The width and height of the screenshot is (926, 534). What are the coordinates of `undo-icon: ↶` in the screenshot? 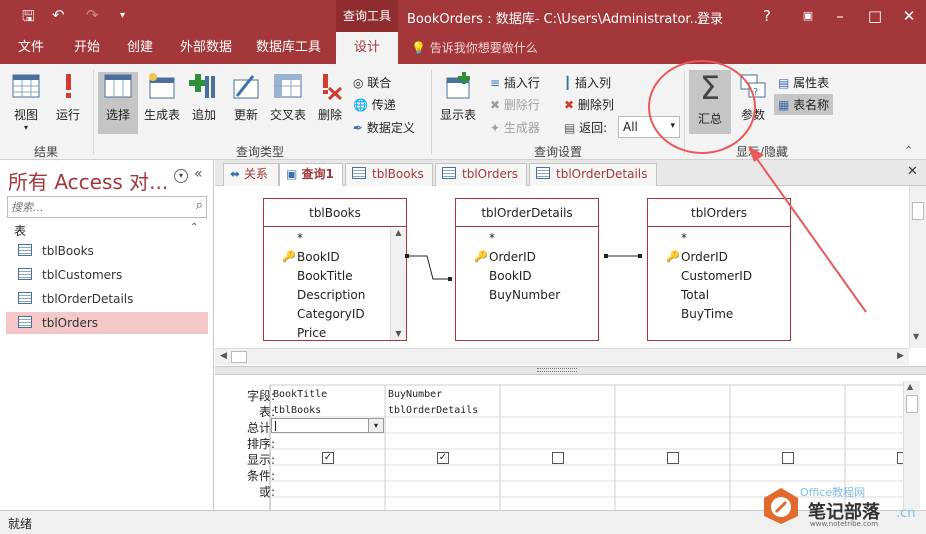 It's located at (58, 15).